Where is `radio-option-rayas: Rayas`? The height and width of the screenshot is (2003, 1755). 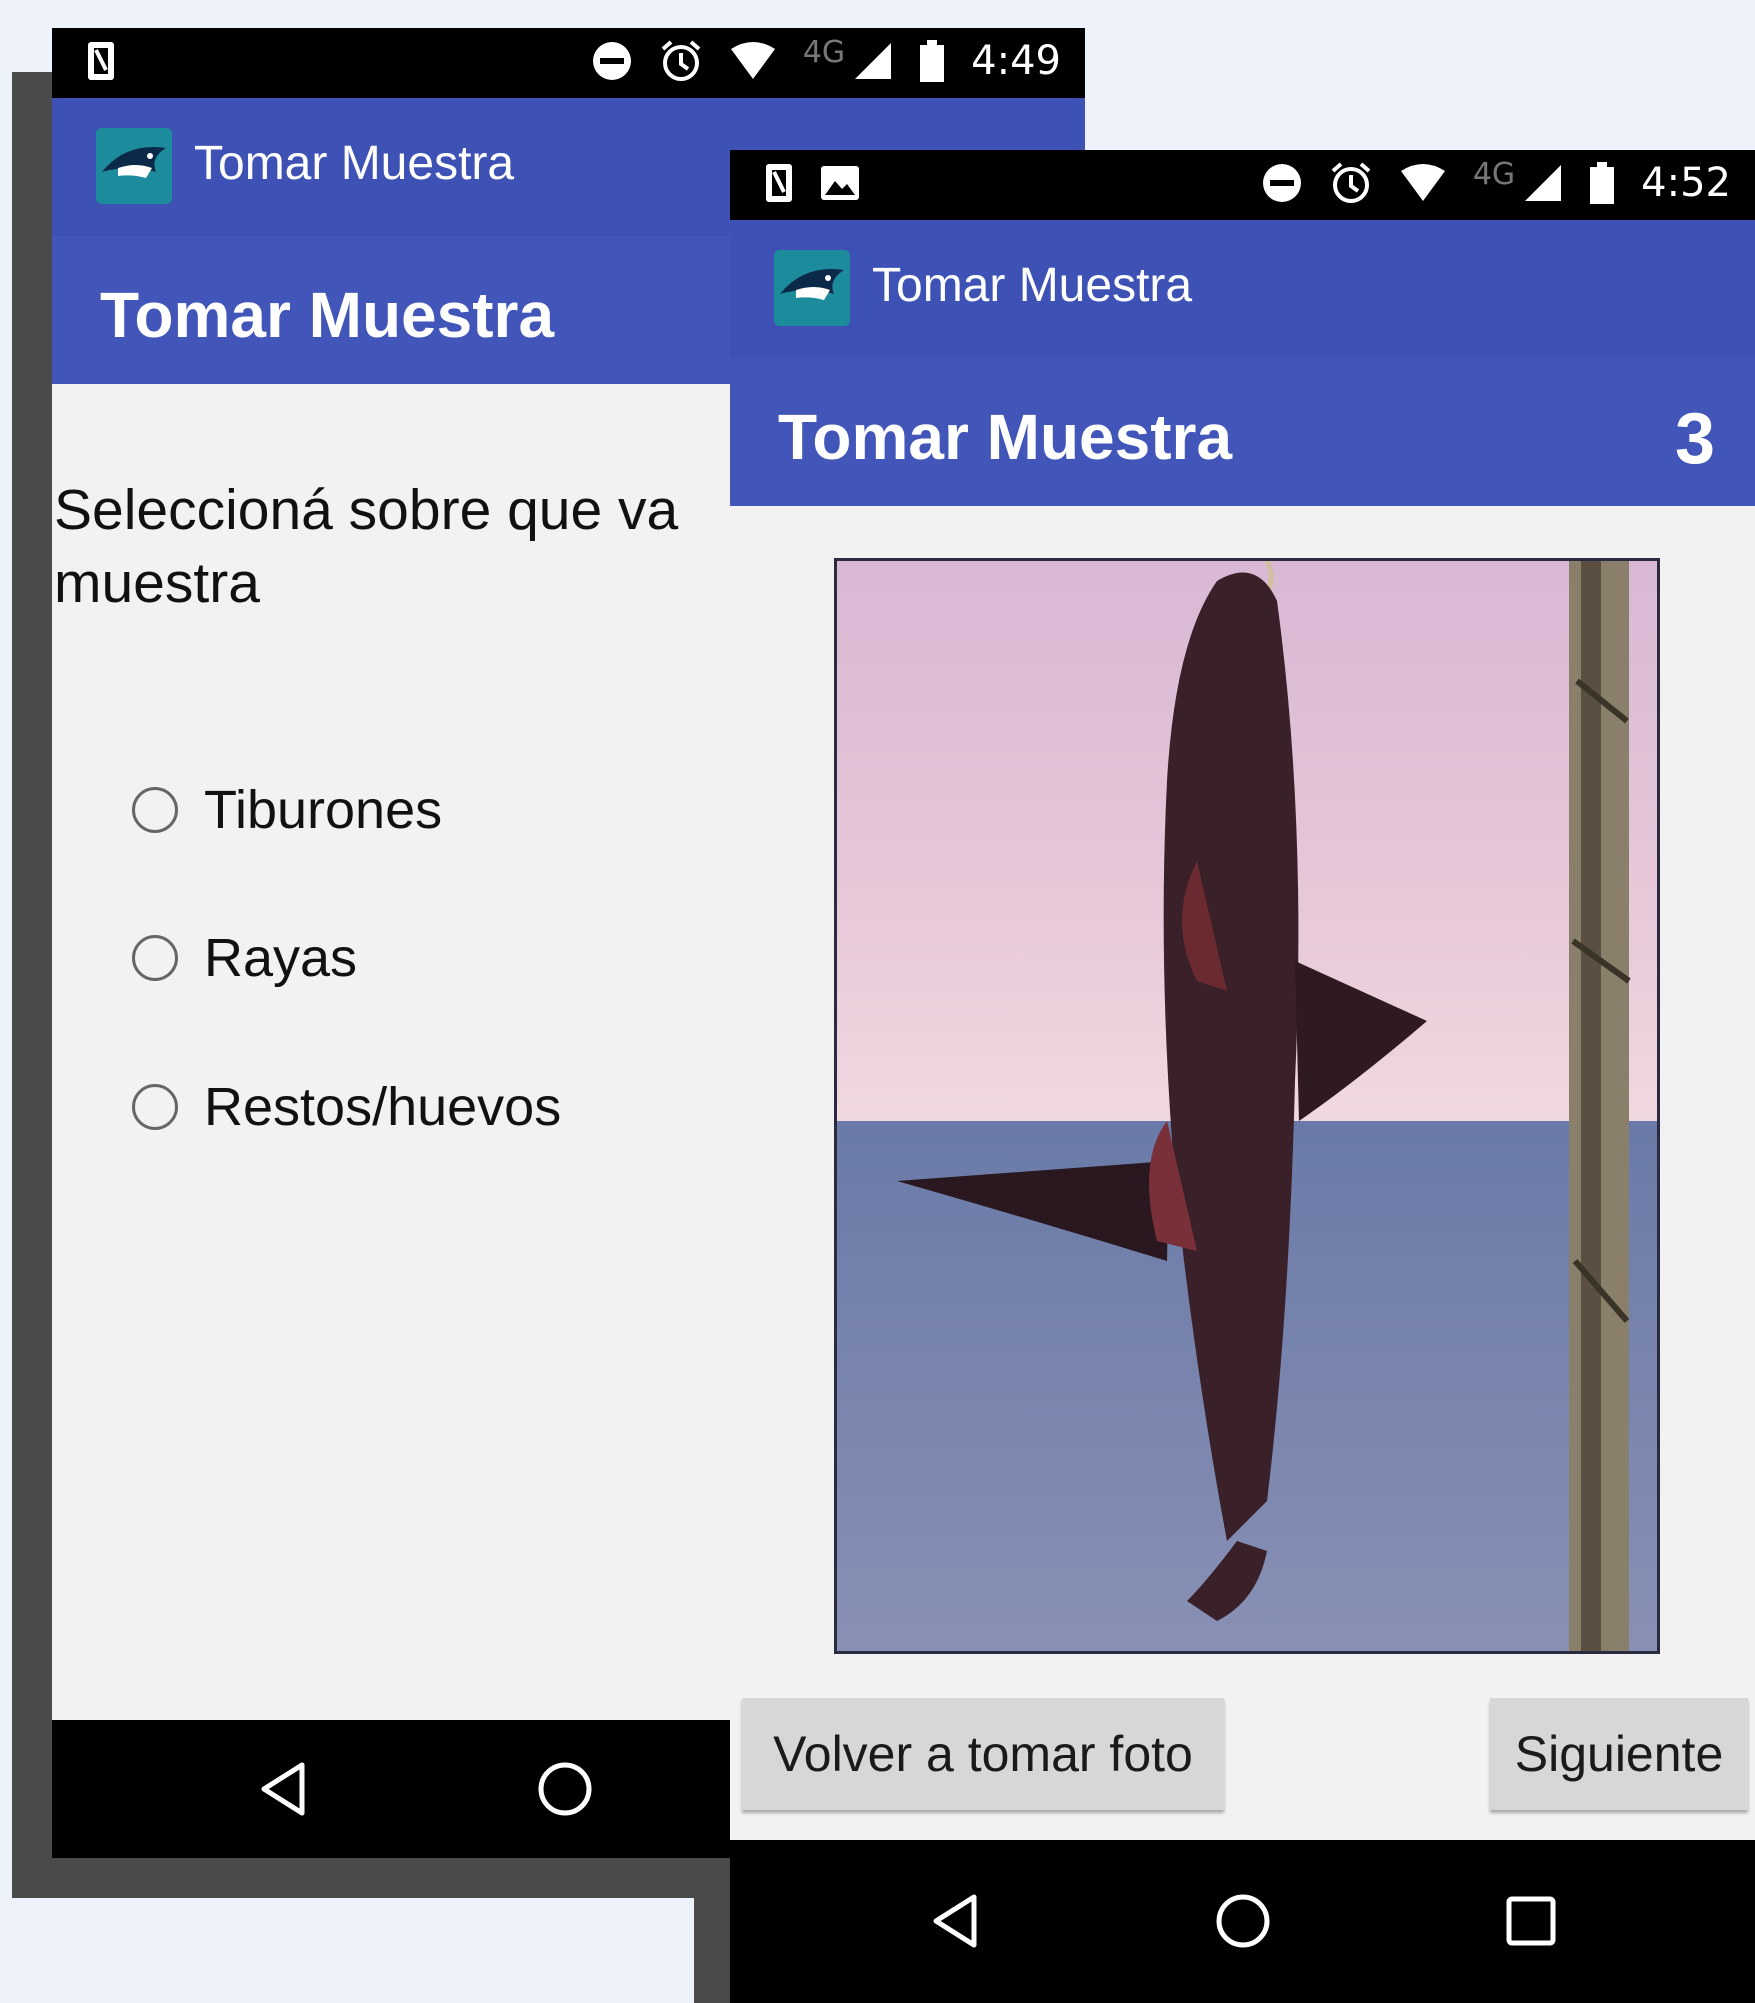 radio-option-rayas: Rayas is located at coordinates (244, 958).